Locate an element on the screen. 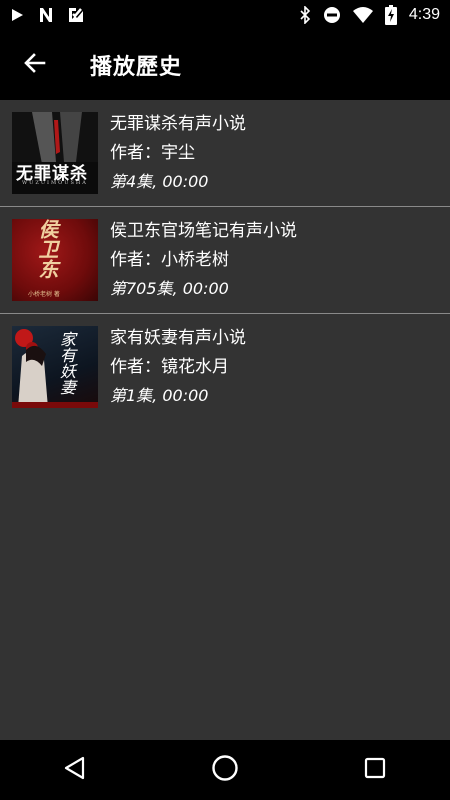  arrow-back-icon is located at coordinates (35, 65).